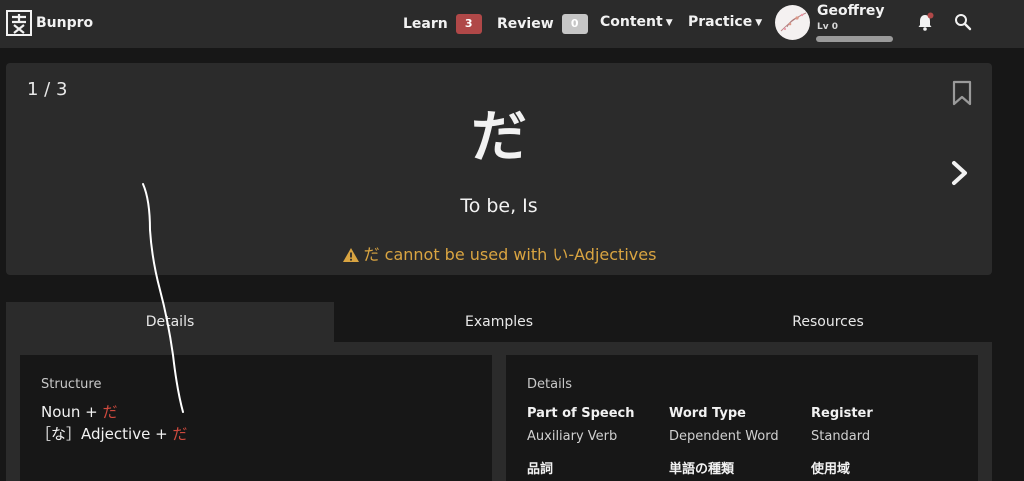 The height and width of the screenshot is (481, 1024). I want to click on structure-line-1-highlight: だ, so click(110, 412).